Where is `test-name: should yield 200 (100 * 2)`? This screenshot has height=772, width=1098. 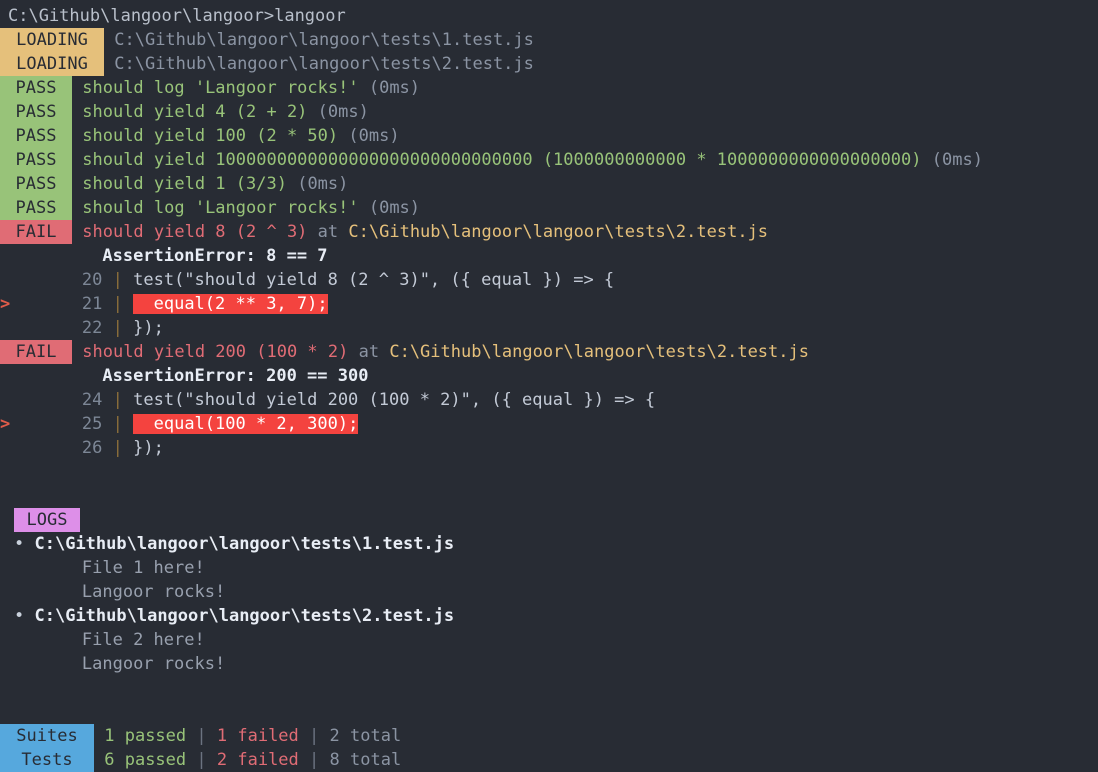 test-name: should yield 200 (100 * 2) is located at coordinates (215, 352).